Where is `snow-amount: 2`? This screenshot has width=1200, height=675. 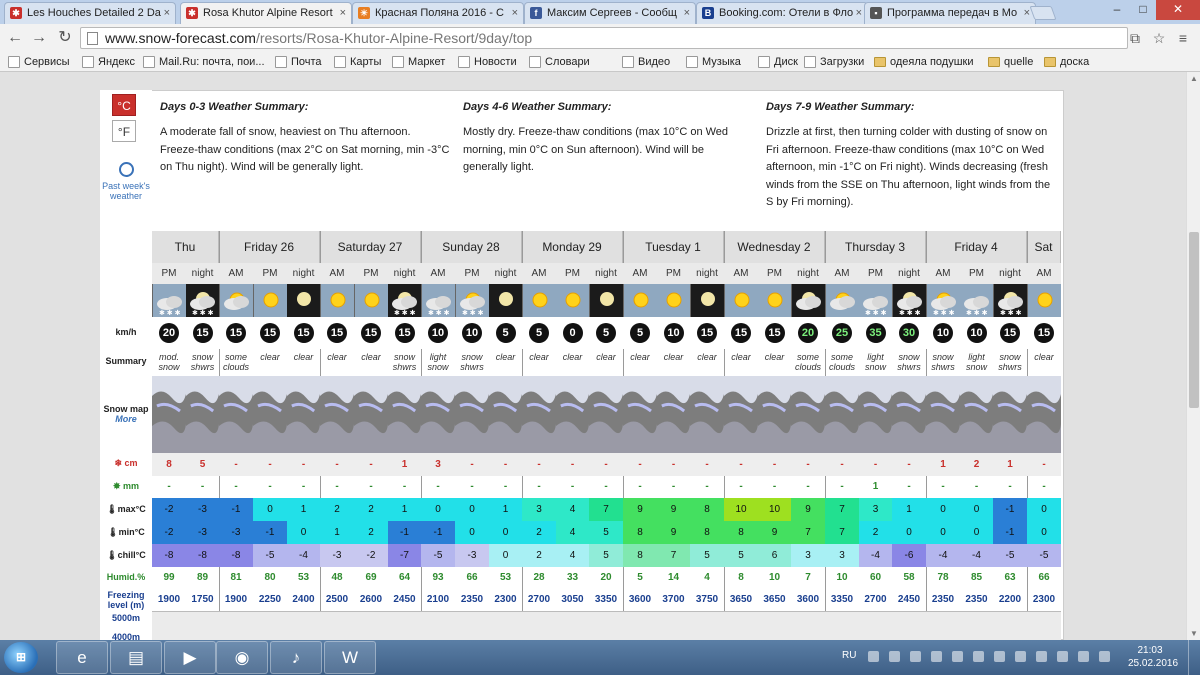
snow-amount: 2 is located at coordinates (976, 464).